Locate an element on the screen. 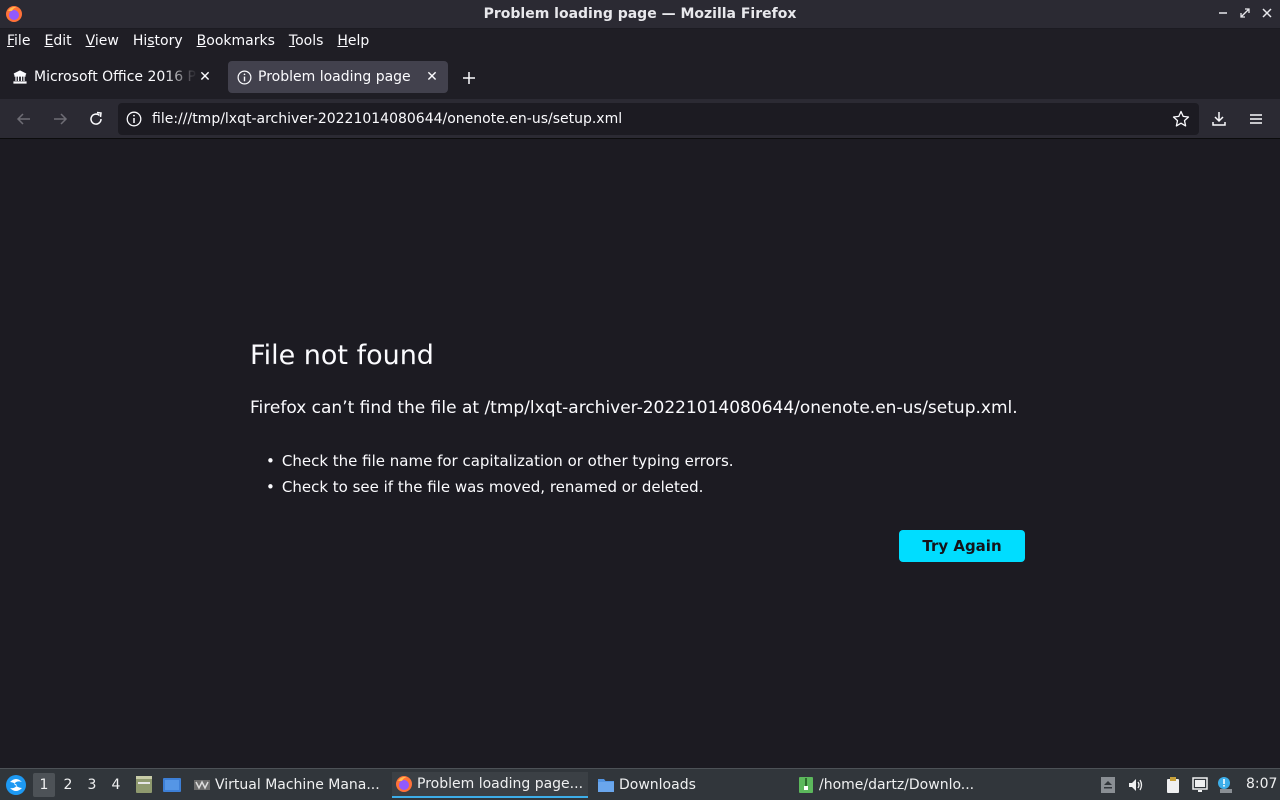 This screenshot has height=800, width=1280. desktop-1: 1 is located at coordinates (44, 785).